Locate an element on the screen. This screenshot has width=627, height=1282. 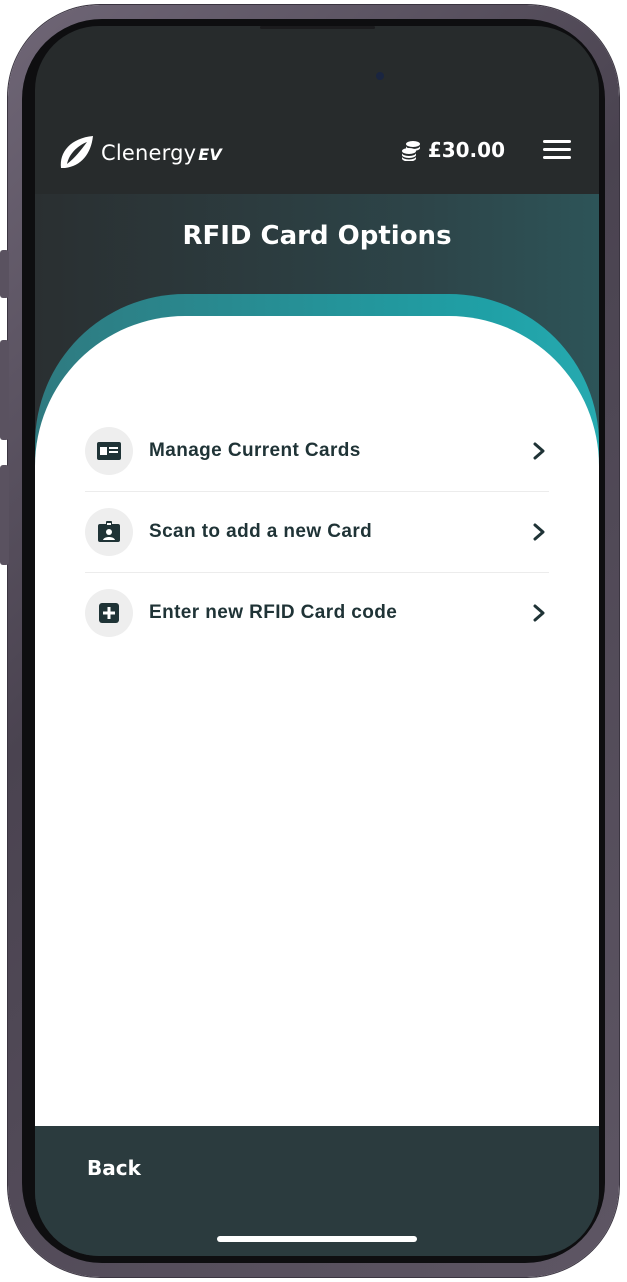
side-button-silent is located at coordinates (4, 274).